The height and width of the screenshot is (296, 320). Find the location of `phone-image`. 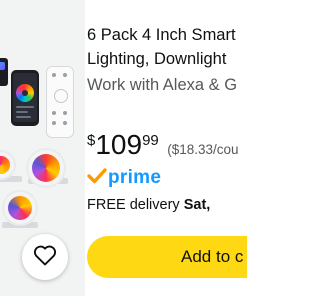

phone-image is located at coordinates (25, 98).